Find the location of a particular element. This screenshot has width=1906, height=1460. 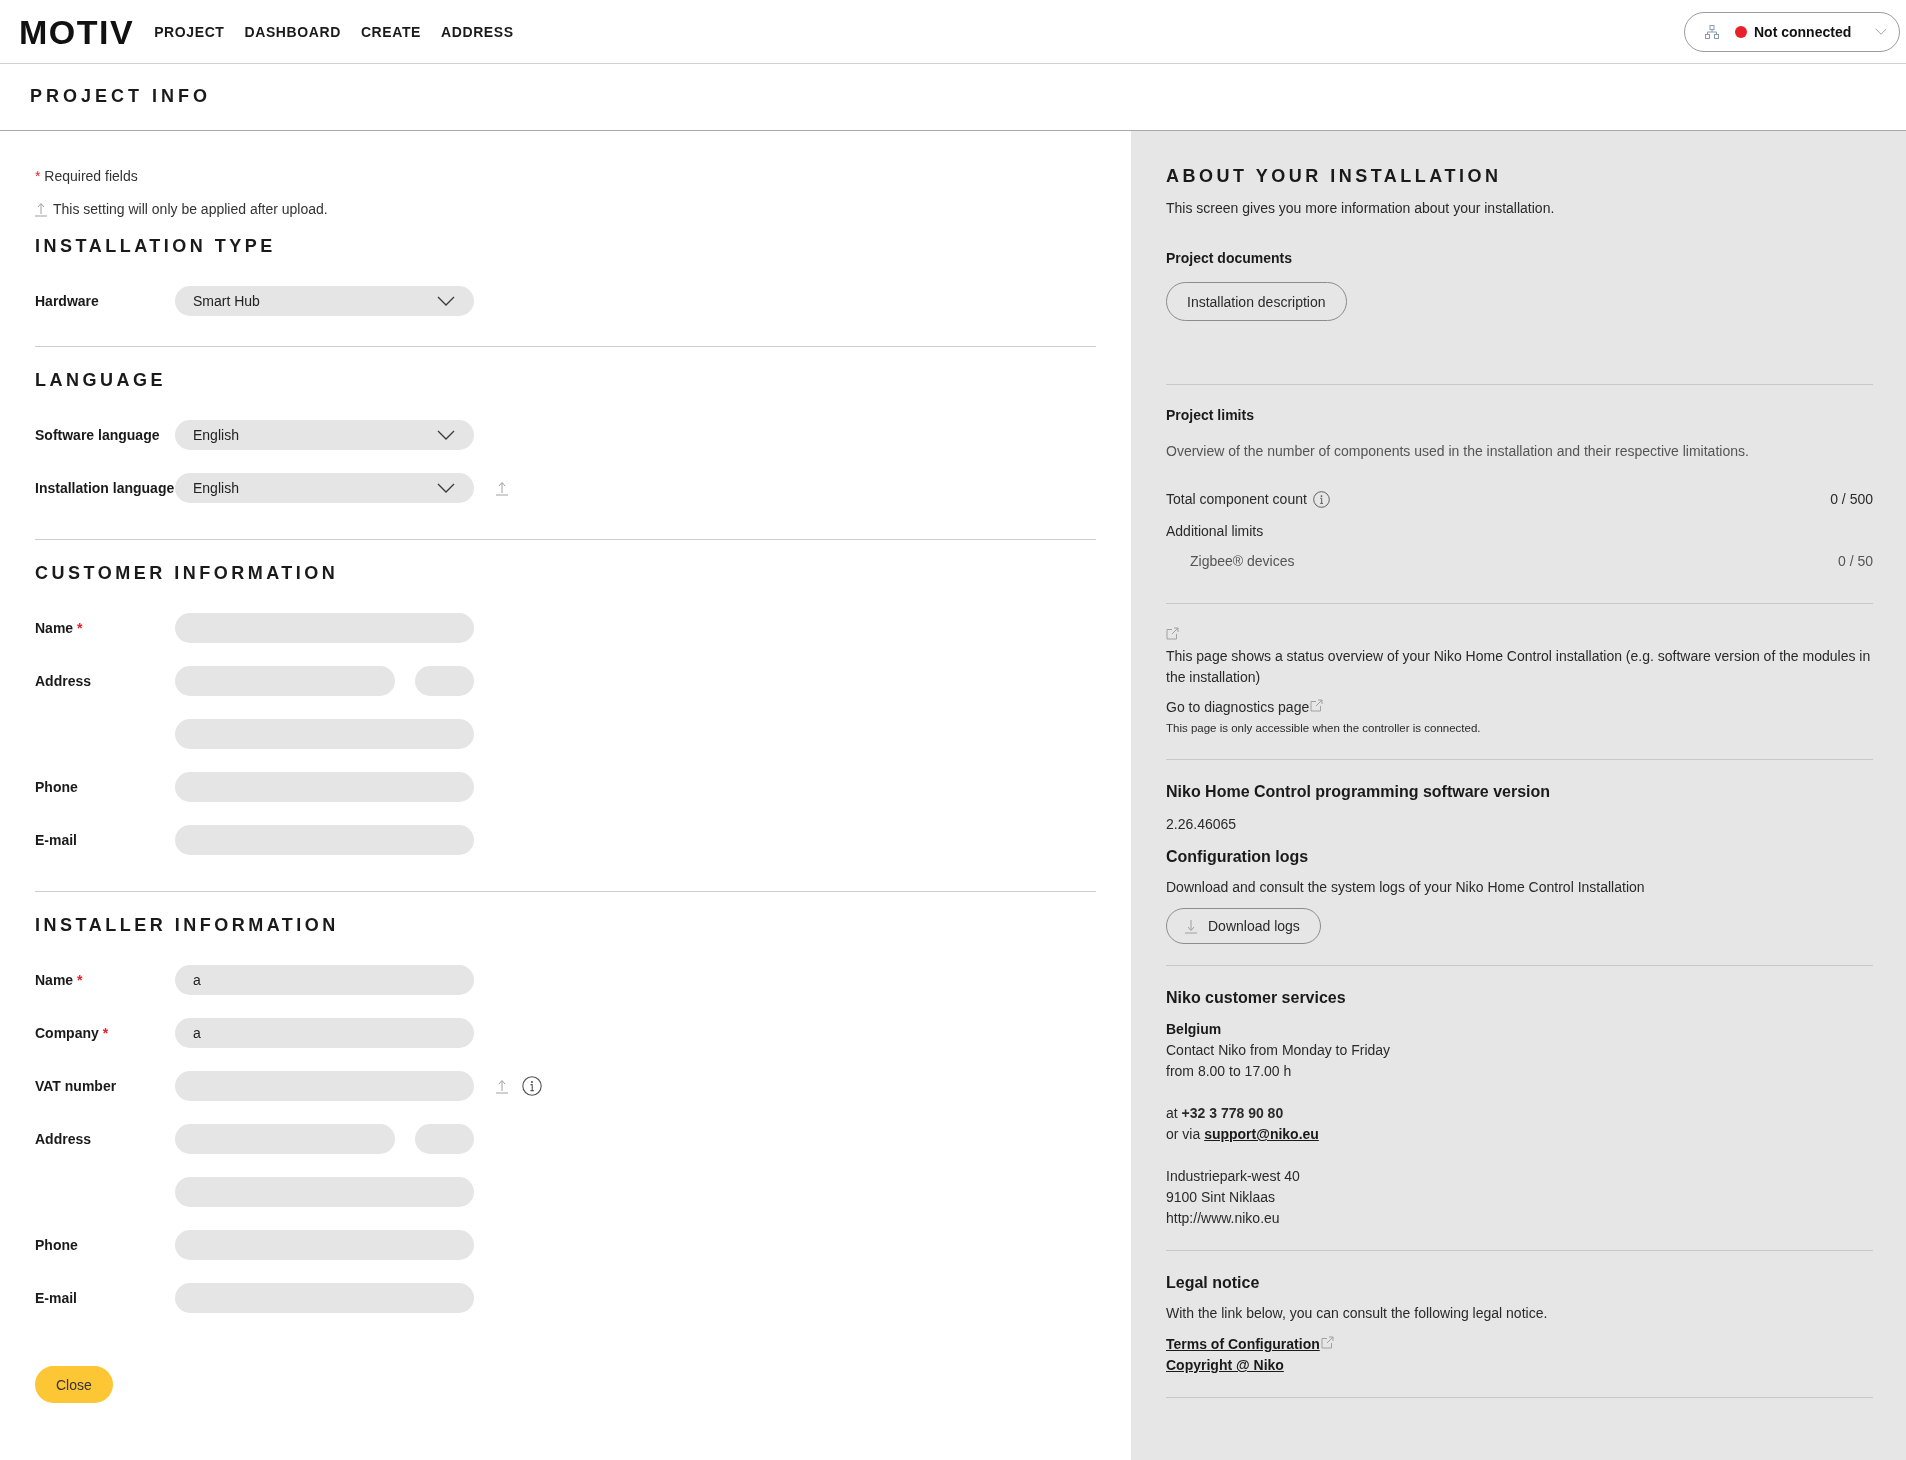

download-icon is located at coordinates (1191, 926).